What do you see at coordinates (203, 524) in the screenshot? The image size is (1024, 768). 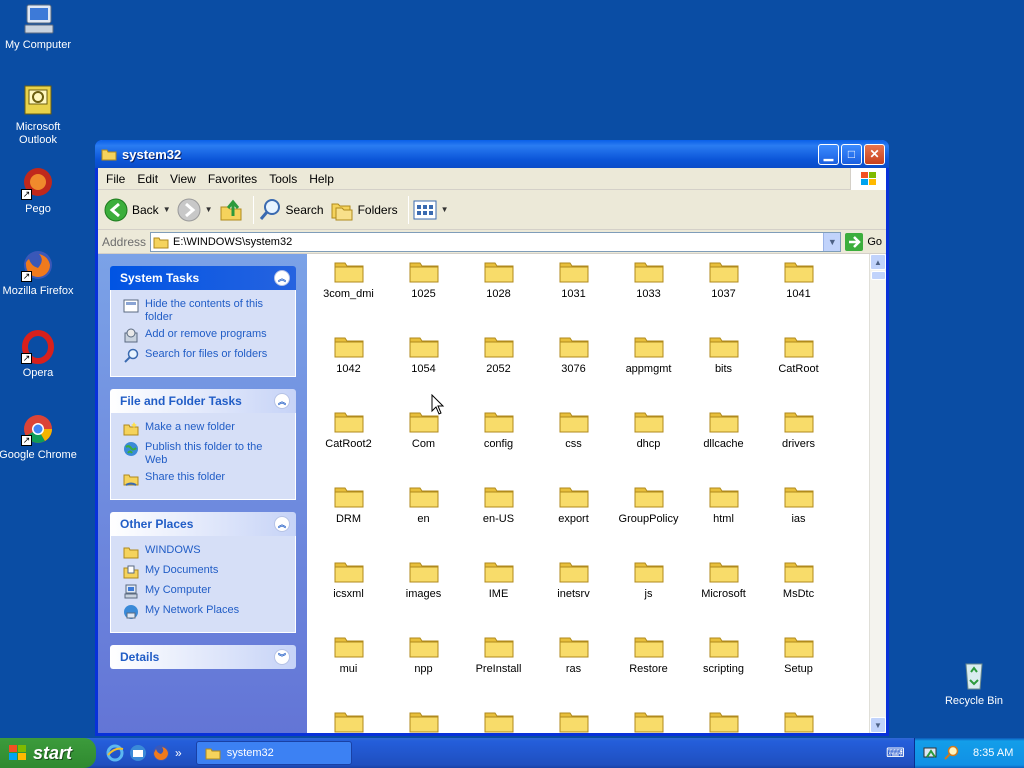 I see `other-places-header: Other Places ︽` at bounding box center [203, 524].